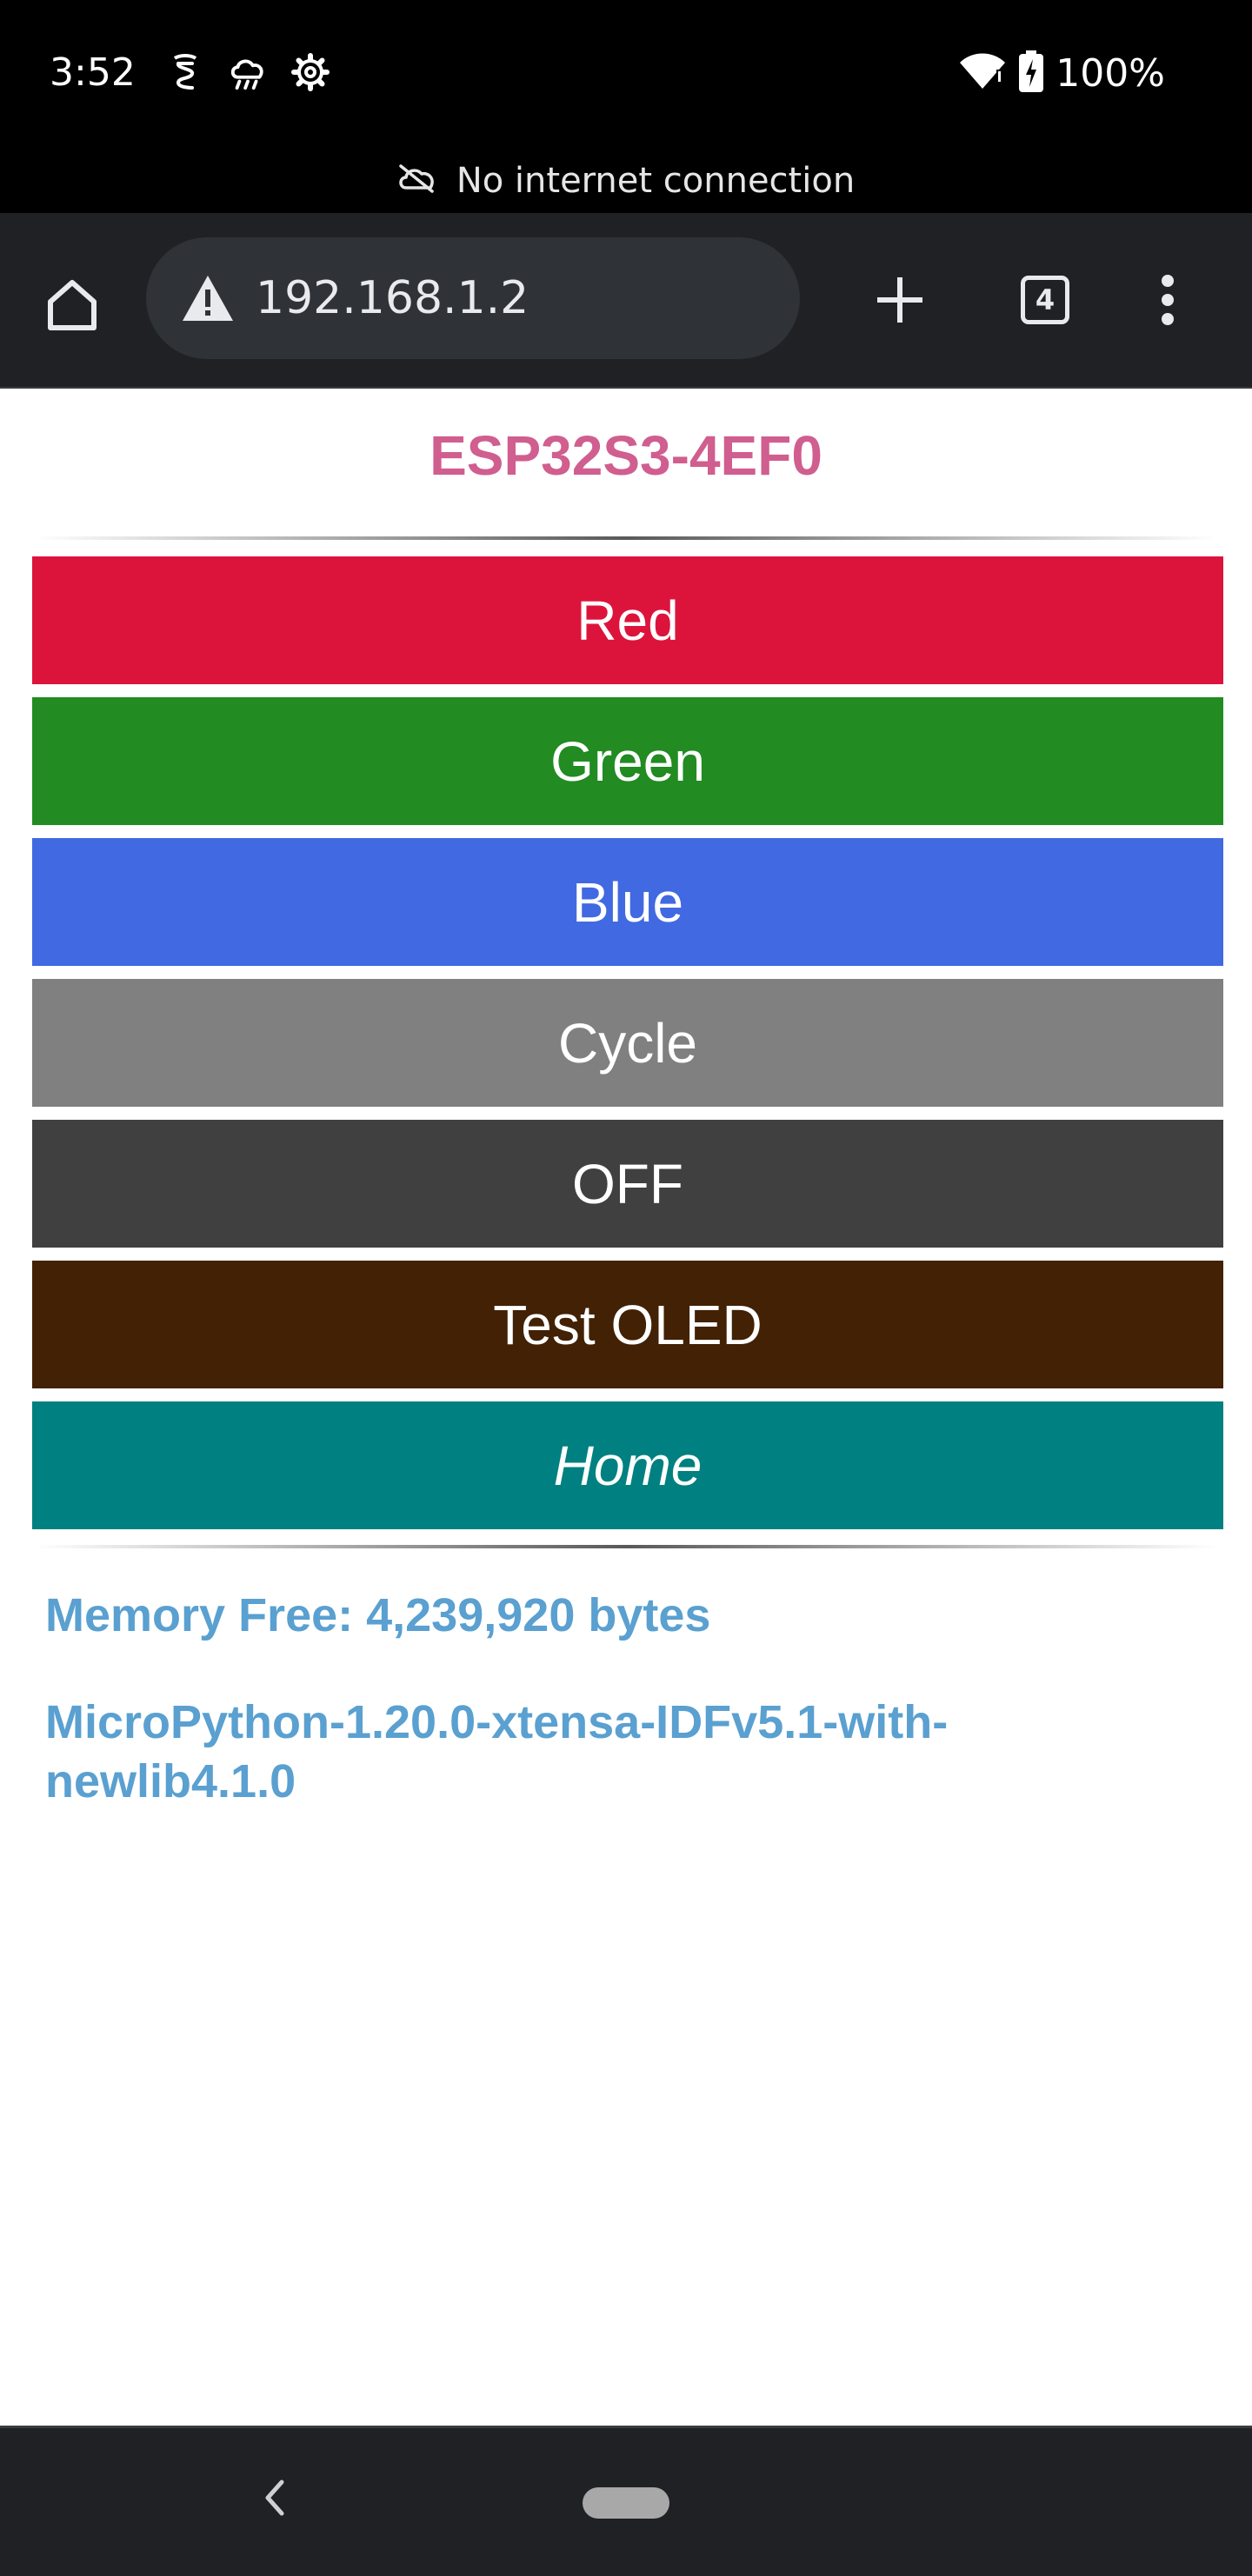 This screenshot has height=2576, width=1252. Describe the element at coordinates (627, 761) in the screenshot. I see `green-button: Green` at that location.